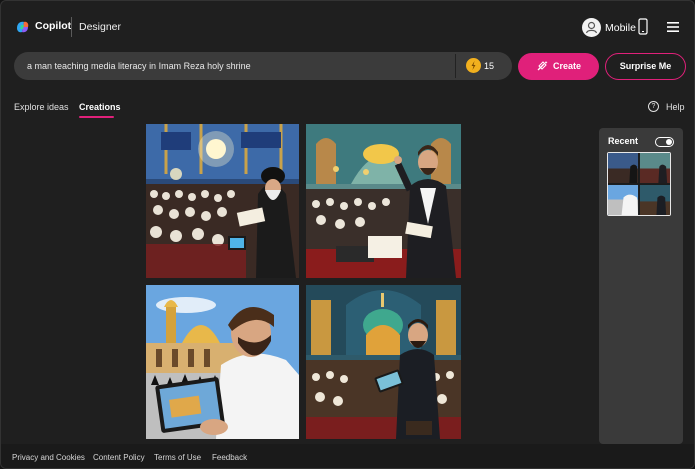 This screenshot has height=469, width=695. I want to click on content-policy-link: Content Policy, so click(119, 457).